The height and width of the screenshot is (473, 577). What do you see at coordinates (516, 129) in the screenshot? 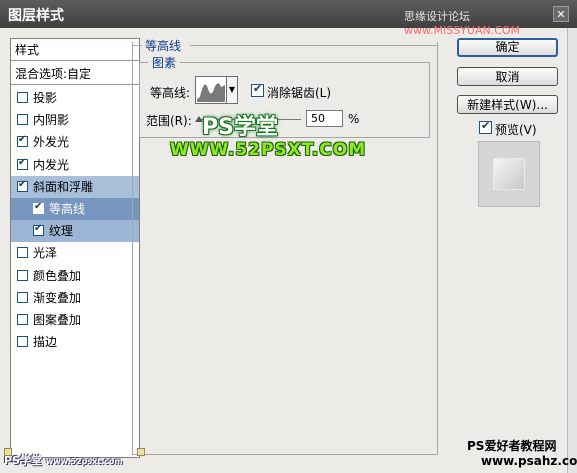
I see `preview-label: 预览(V)` at bounding box center [516, 129].